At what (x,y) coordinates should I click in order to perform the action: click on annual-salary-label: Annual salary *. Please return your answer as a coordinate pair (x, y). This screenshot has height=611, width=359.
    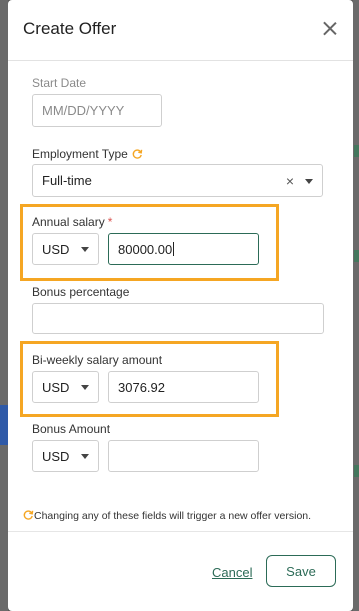
    Looking at the image, I should click on (72, 222).